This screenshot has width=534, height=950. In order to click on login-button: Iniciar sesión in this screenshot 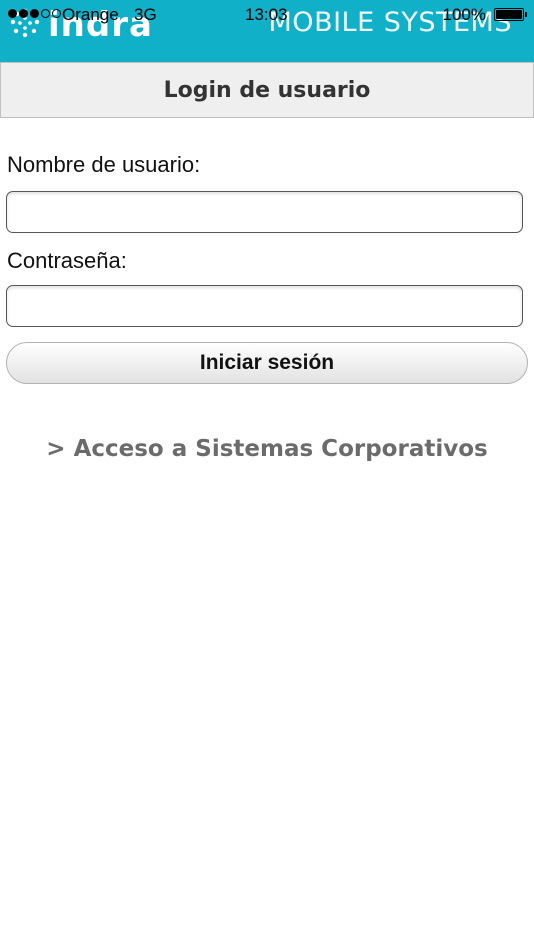, I will do `click(267, 363)`.